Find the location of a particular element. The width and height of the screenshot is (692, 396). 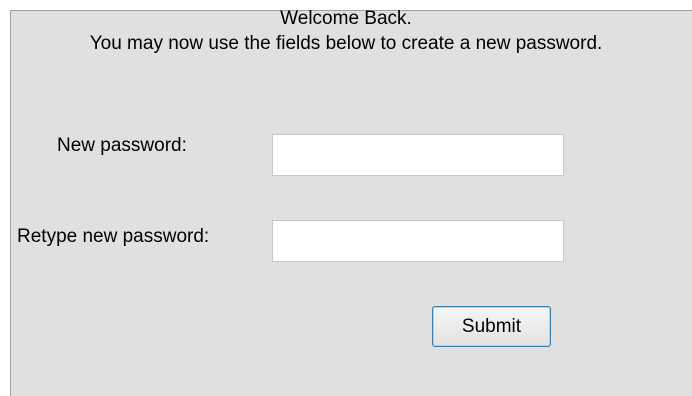

welcome-heading: Welcome Back. is located at coordinates (346, 18).